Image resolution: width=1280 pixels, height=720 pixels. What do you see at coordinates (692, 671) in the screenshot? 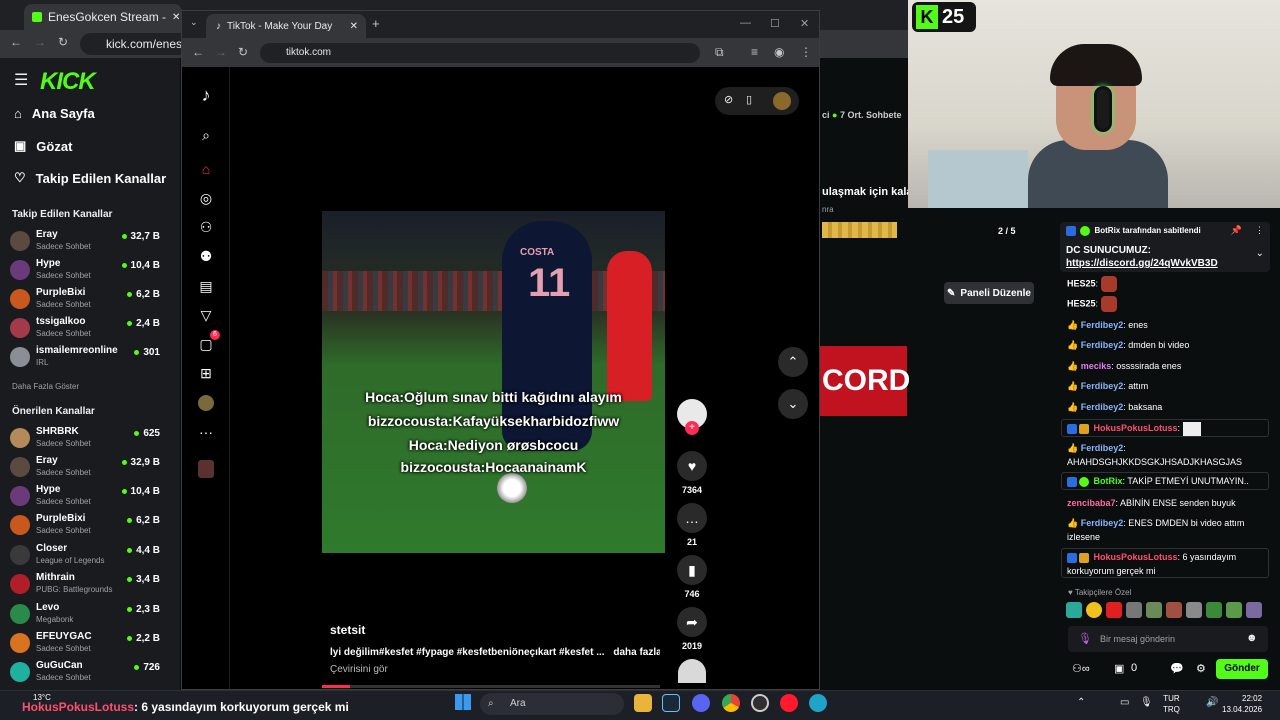
I see `music-disc` at bounding box center [692, 671].